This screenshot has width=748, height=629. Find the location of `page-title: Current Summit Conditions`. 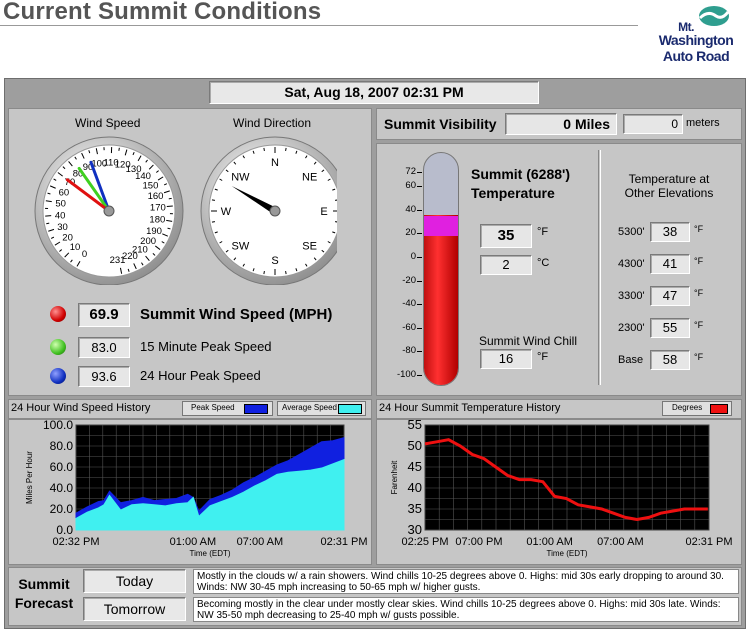

page-title: Current Summit Conditions is located at coordinates (162, 12).